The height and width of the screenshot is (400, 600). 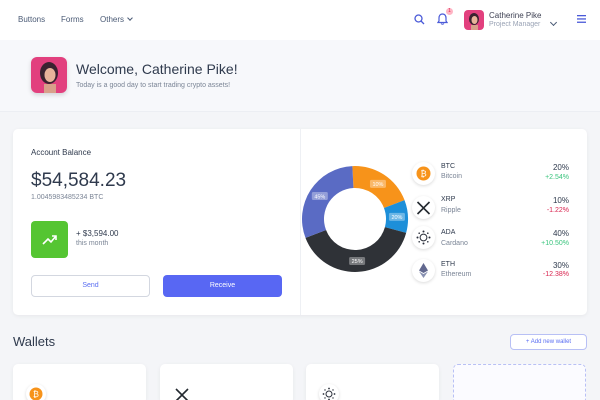 What do you see at coordinates (222, 286) in the screenshot?
I see `receive-button: Receive` at bounding box center [222, 286].